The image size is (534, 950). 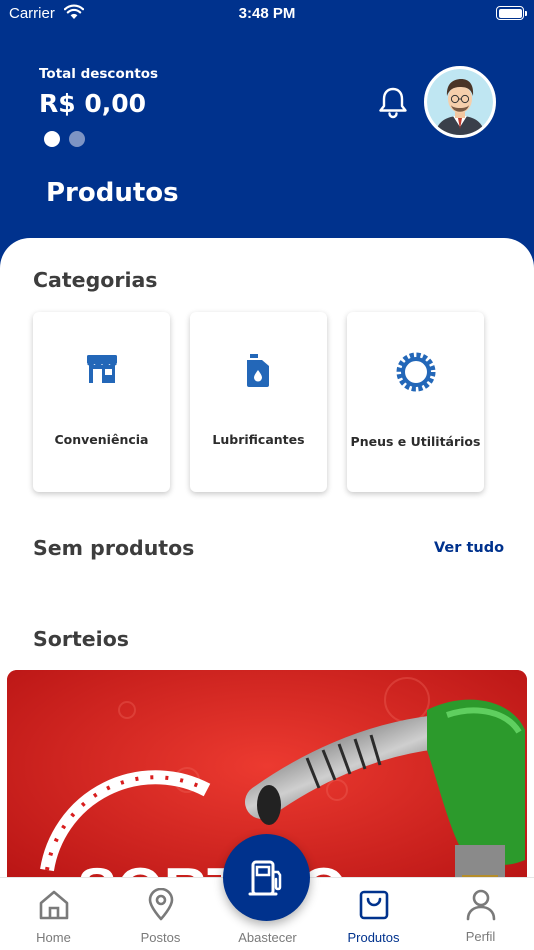 I want to click on tab-label: Postos, so click(x=160, y=937).